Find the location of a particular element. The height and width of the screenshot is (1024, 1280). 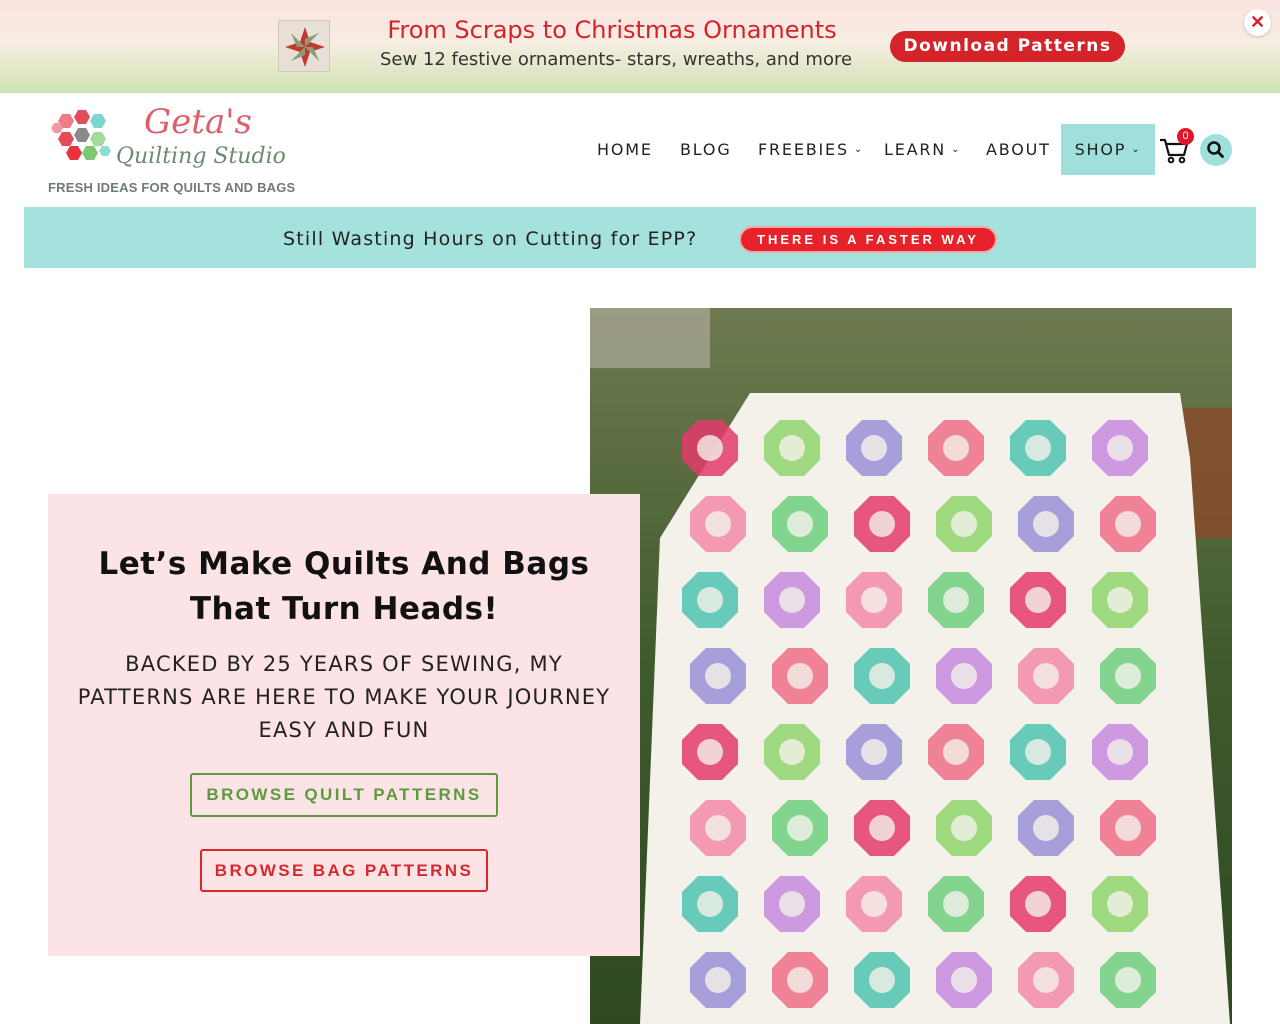

star-ornament-icon is located at coordinates (305, 47).